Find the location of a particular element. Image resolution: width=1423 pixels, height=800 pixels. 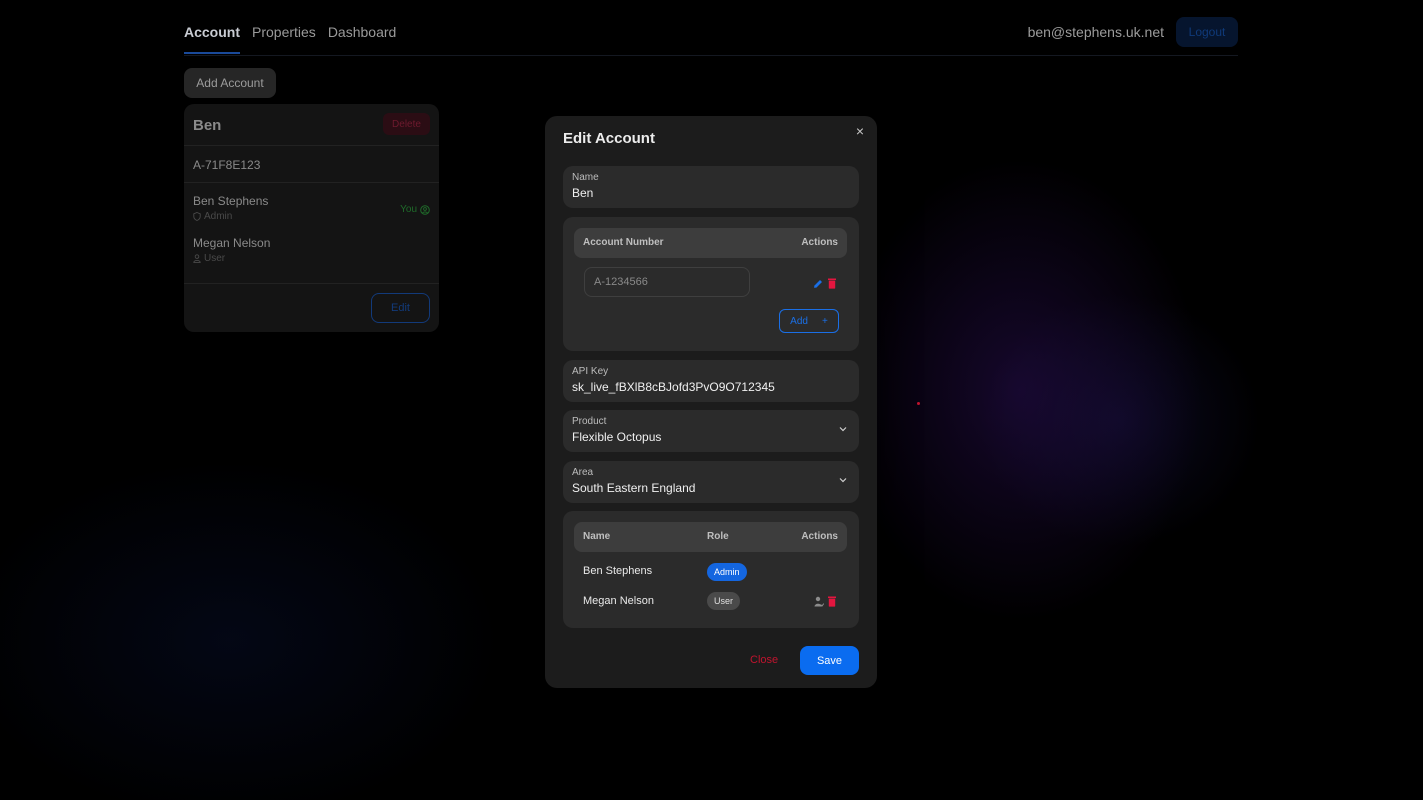

edit-account-button: Edit is located at coordinates (400, 308).